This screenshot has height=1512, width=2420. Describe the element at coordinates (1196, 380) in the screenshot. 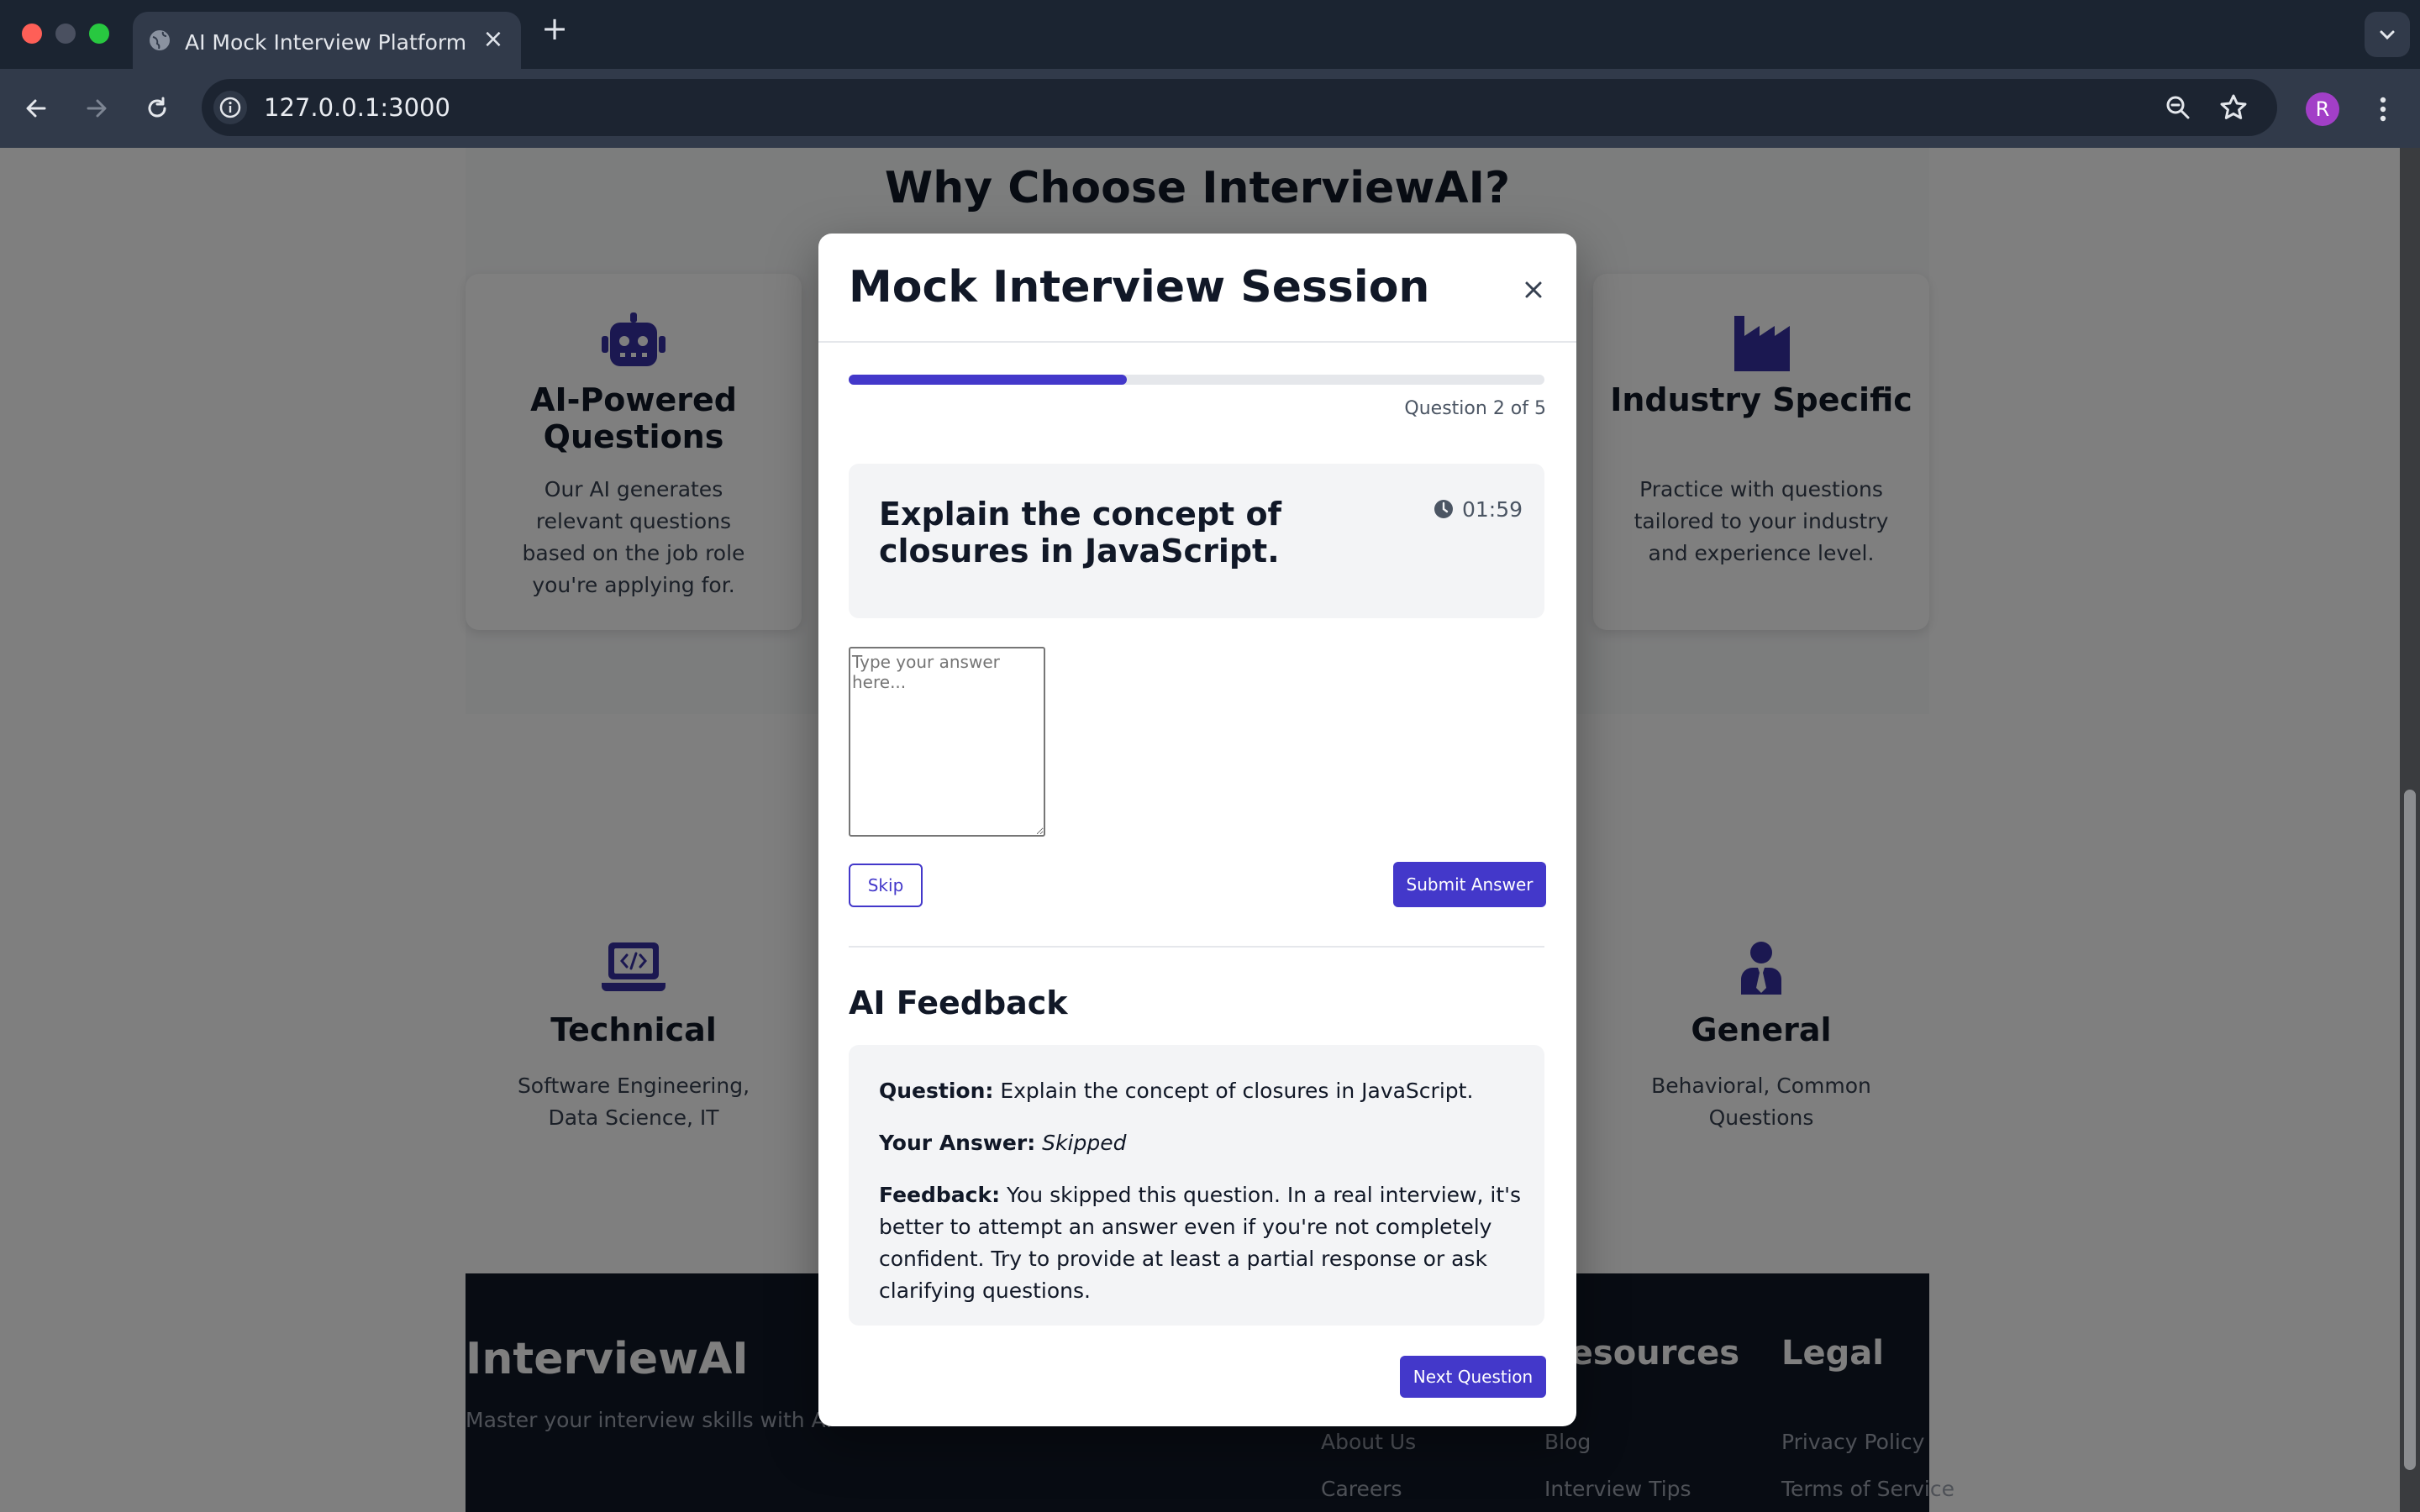

I see `progress-bar` at that location.